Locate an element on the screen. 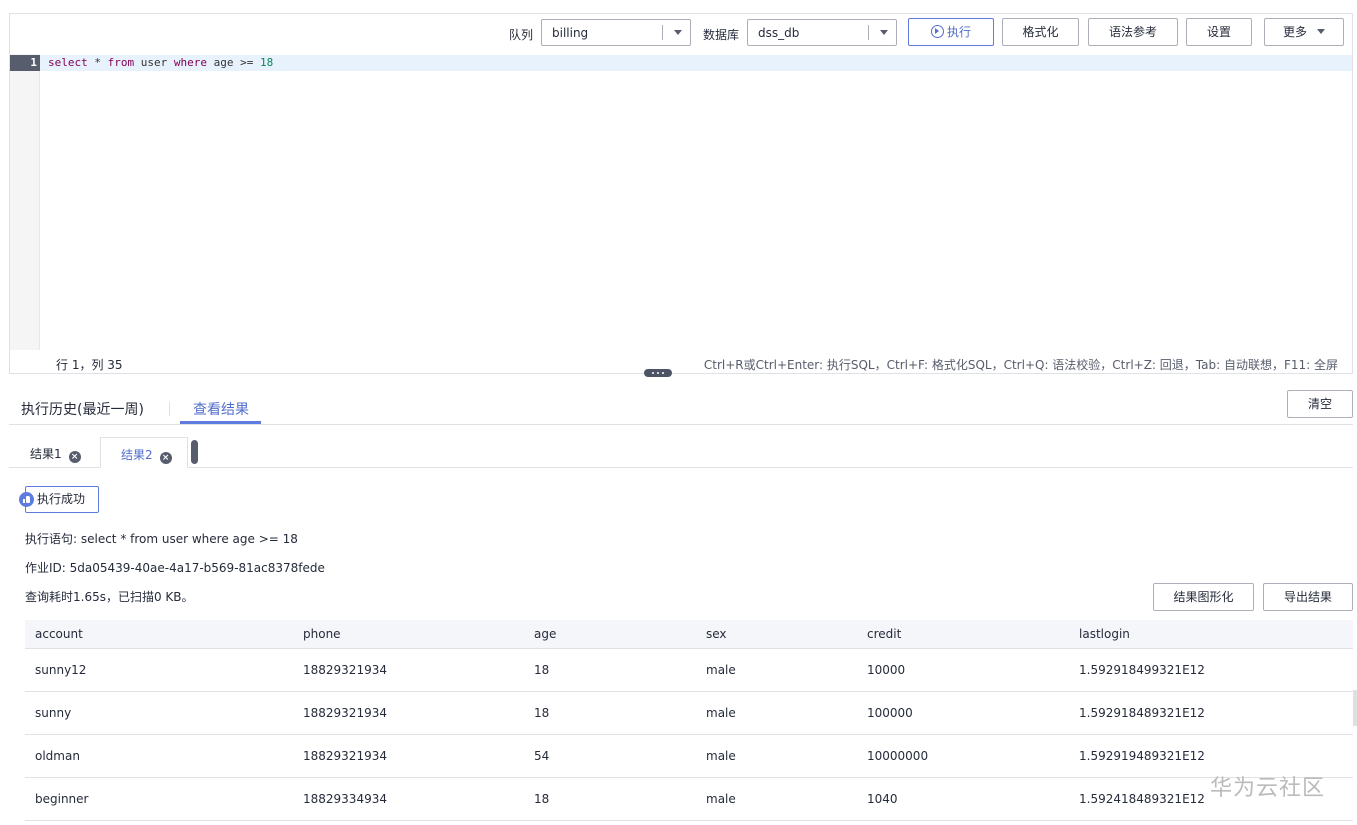 The image size is (1357, 825). query-time-info: 查询耗时1.65s，已扫描0 KB。 is located at coordinates (109, 597).